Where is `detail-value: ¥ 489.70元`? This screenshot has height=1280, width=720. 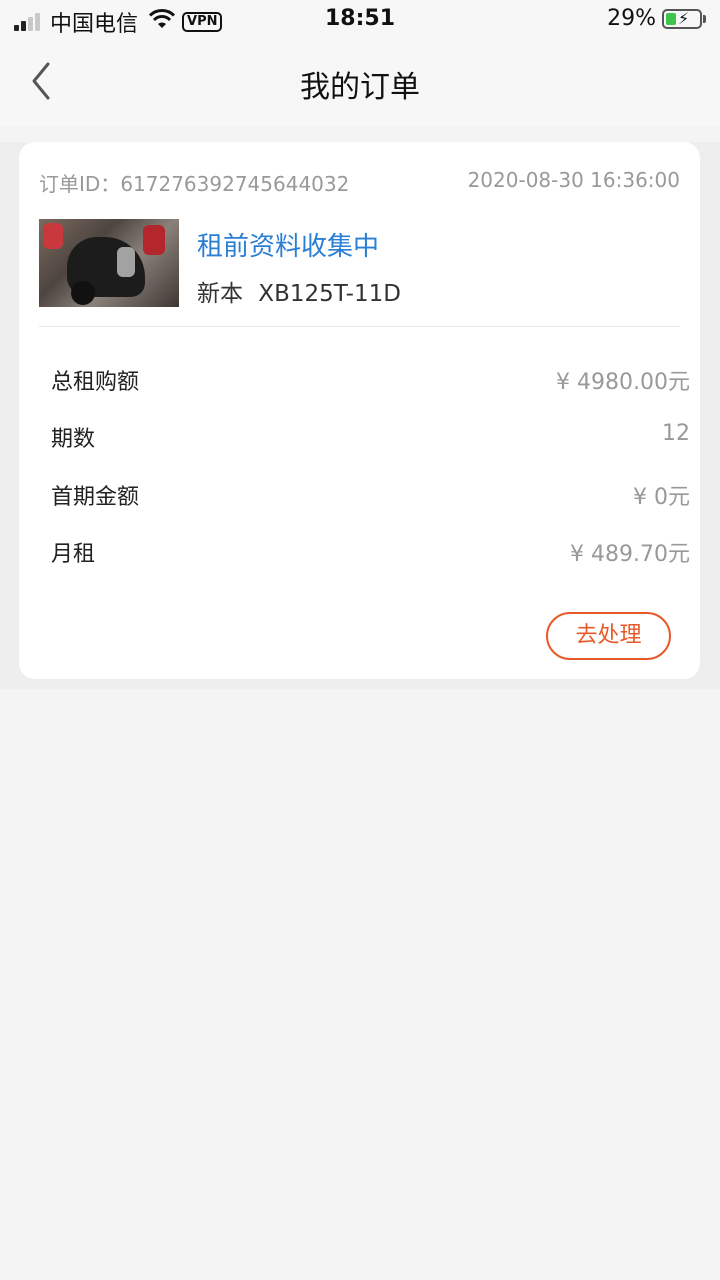
detail-value: ¥ 489.70元 is located at coordinates (630, 554).